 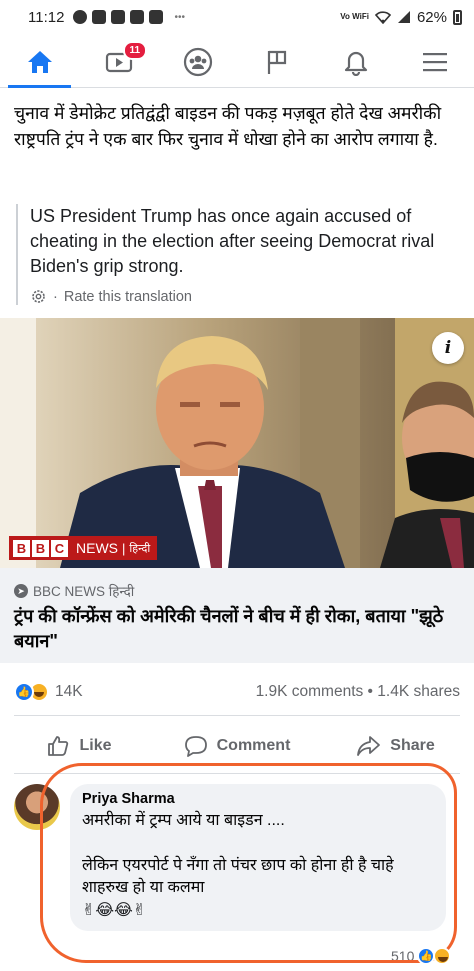 What do you see at coordinates (137, 17) in the screenshot?
I see `news-notification-icon` at bounding box center [137, 17].